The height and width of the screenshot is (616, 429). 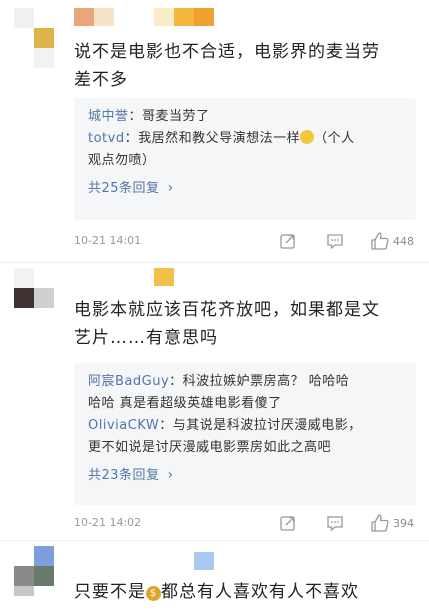 What do you see at coordinates (245, 525) in the screenshot?
I see `comment-meta: 10-21 14:02 394` at bounding box center [245, 525].